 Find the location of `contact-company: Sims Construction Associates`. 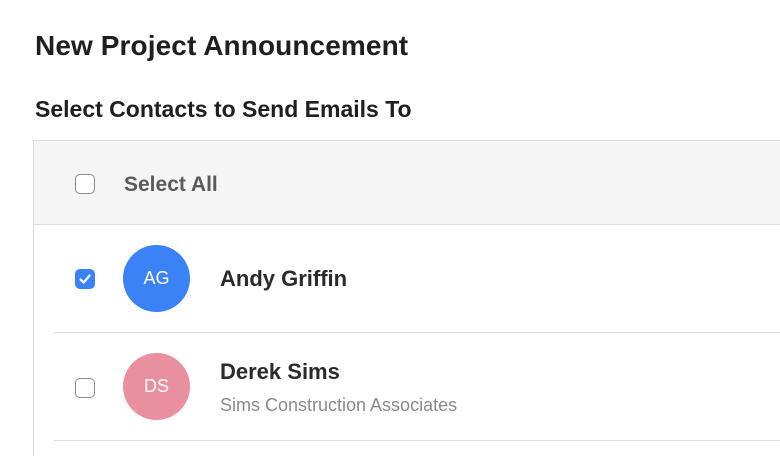

contact-company: Sims Construction Associates is located at coordinates (339, 405).